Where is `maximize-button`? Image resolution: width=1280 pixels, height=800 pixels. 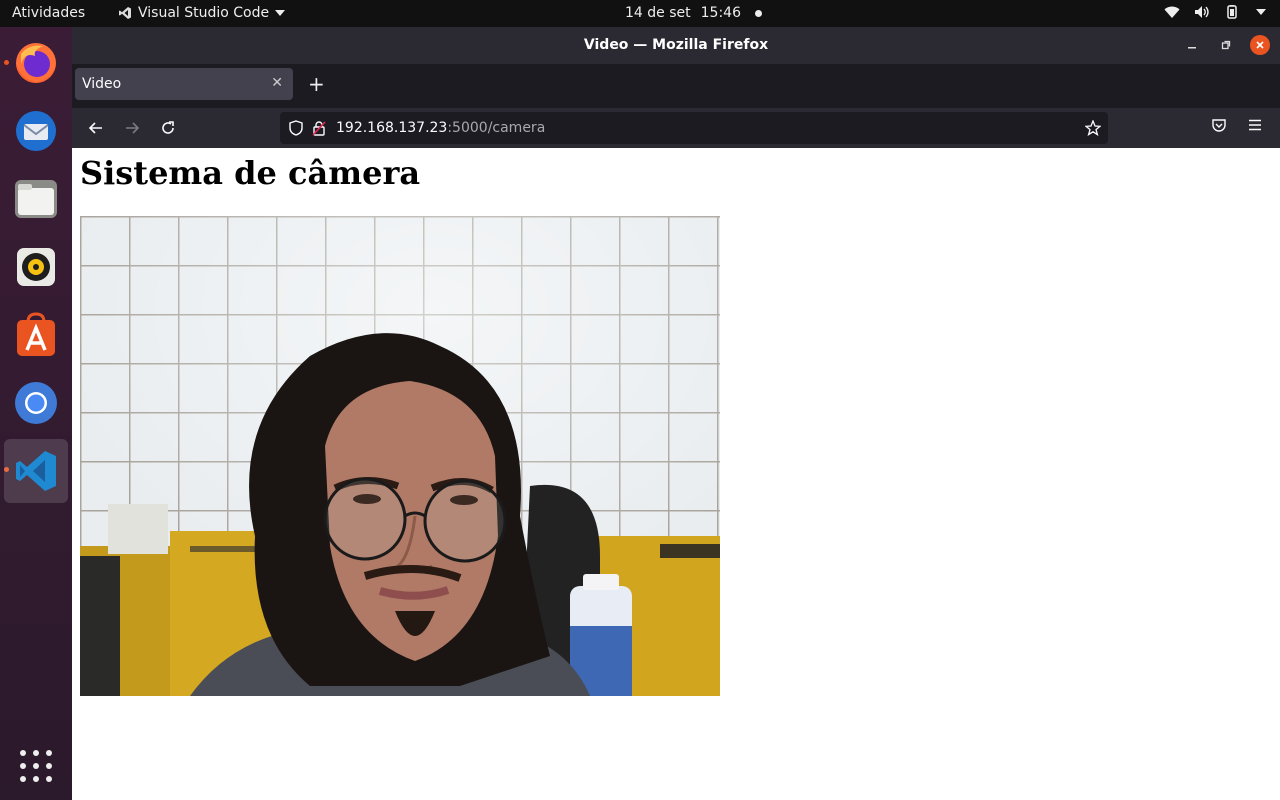
maximize-button is located at coordinates (1226, 45).